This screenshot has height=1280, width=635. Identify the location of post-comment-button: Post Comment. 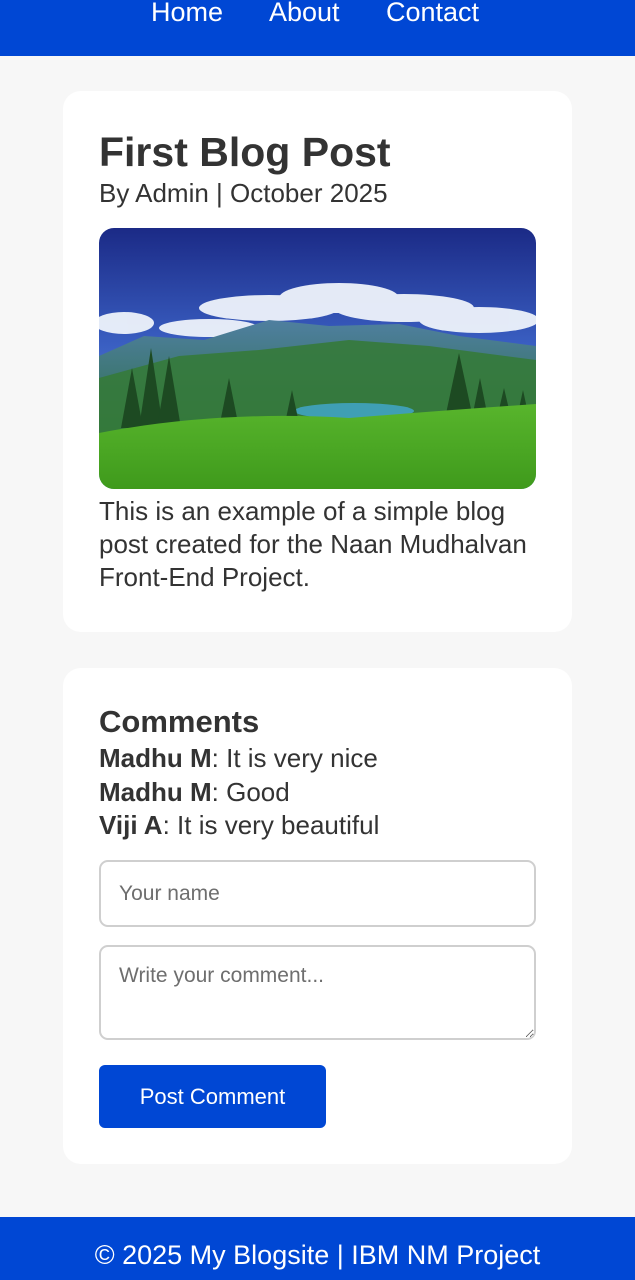
(212, 1096).